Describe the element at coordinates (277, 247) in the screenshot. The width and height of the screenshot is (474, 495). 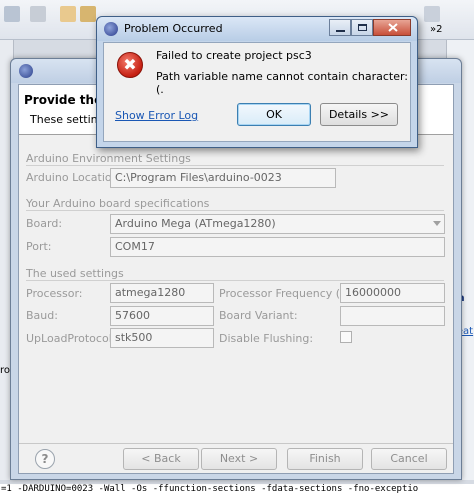
I see `port-field: COM17` at that location.